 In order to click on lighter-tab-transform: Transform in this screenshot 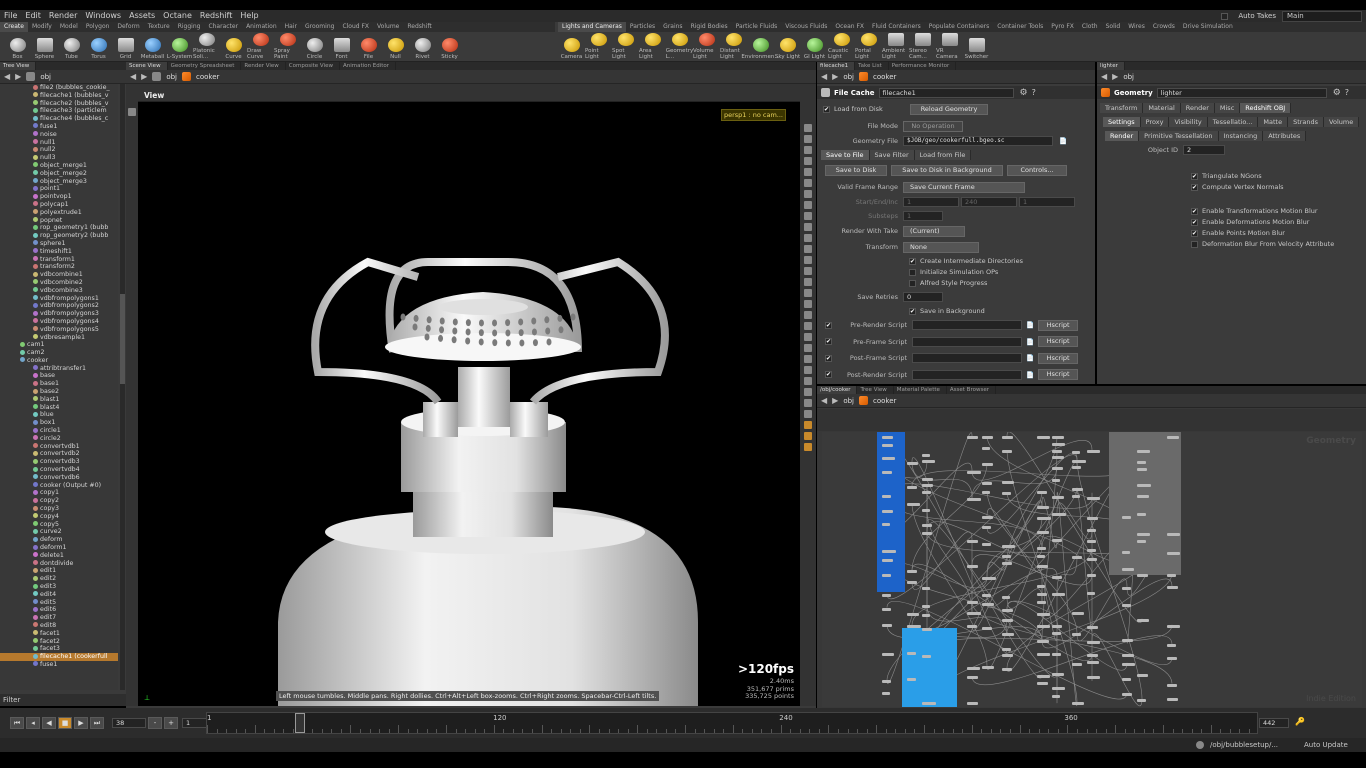, I will do `click(1122, 108)`.